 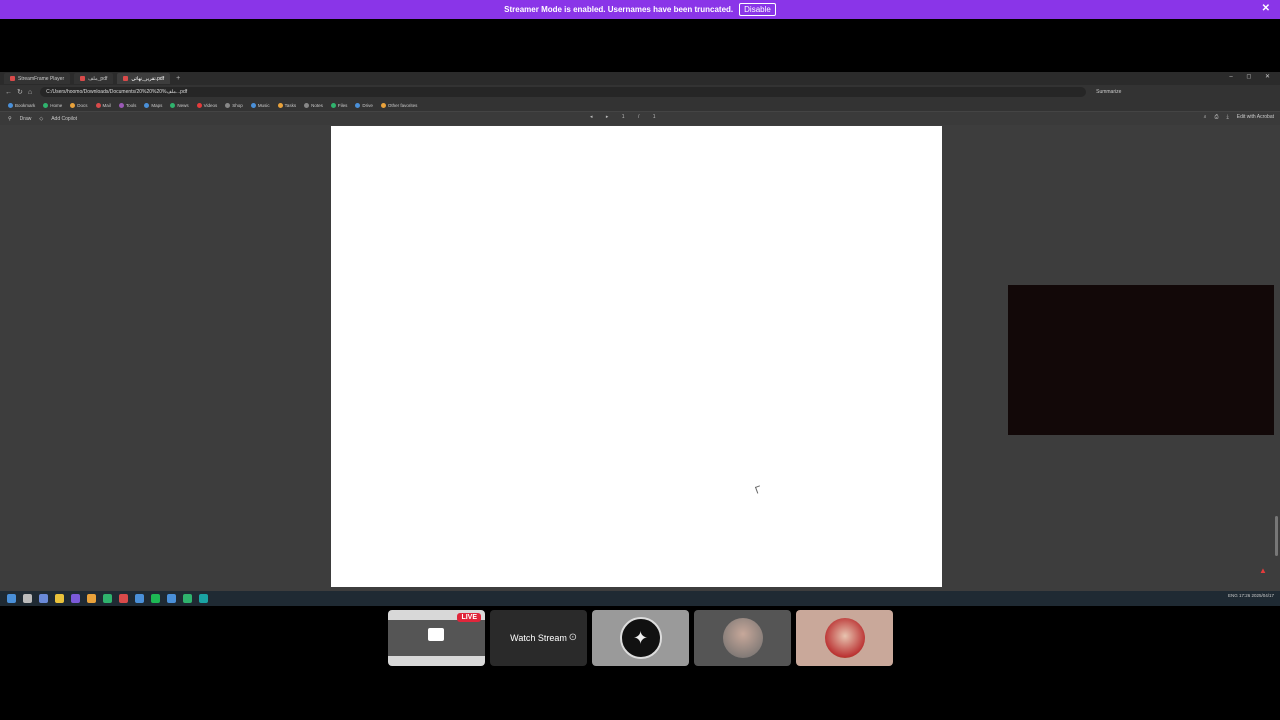 I want to click on start-icon, so click(x=11, y=598).